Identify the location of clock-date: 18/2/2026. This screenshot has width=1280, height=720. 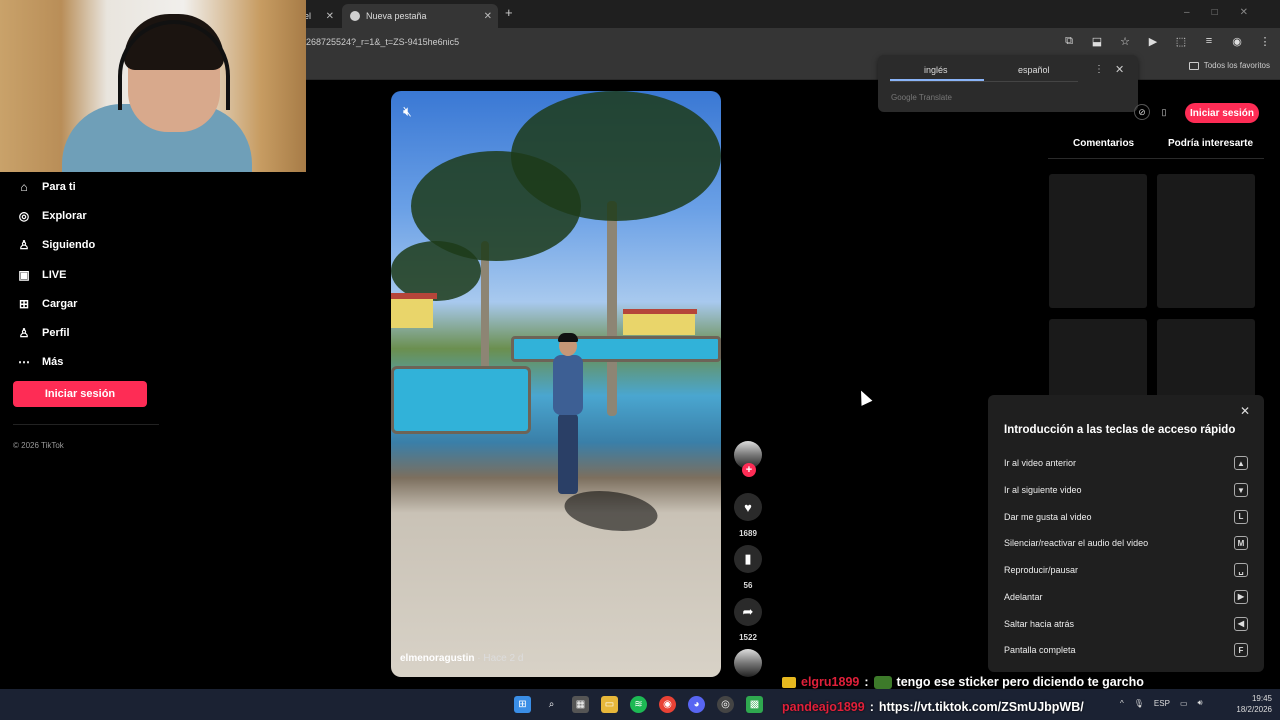
(1254, 709).